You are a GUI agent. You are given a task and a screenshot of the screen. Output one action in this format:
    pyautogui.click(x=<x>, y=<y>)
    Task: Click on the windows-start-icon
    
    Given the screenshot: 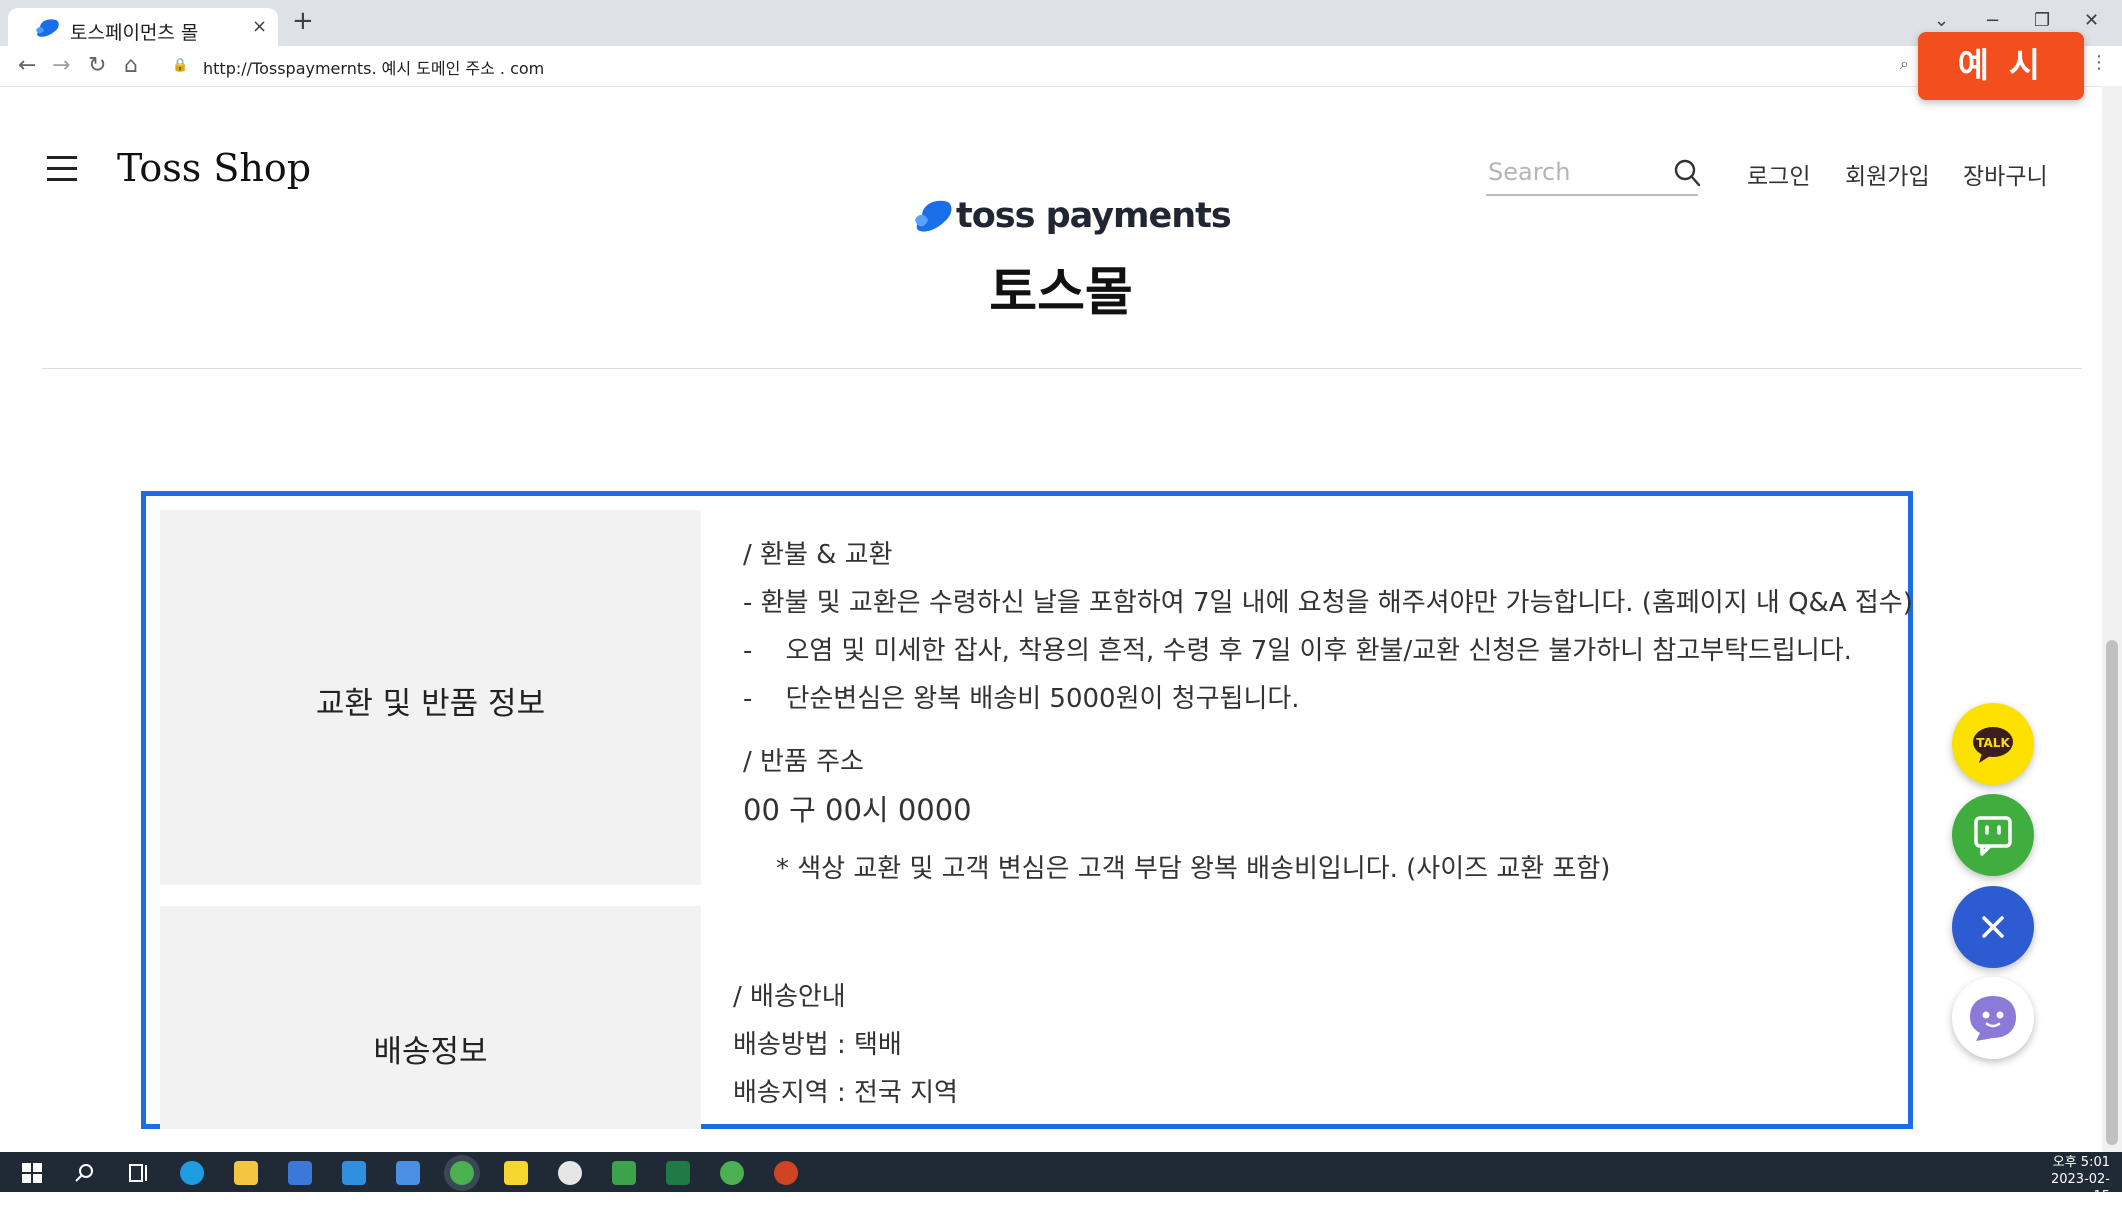 What is the action you would take?
    pyautogui.click(x=32, y=1173)
    